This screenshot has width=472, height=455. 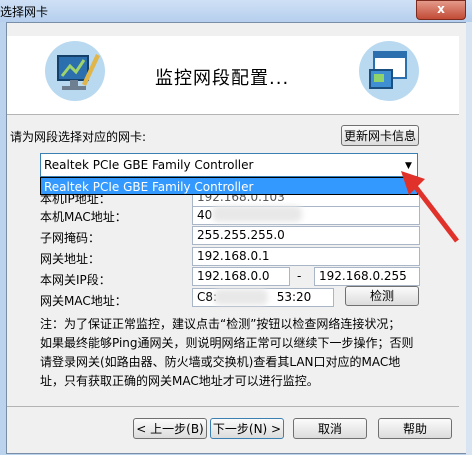 I want to click on red-arrow-icon, so click(x=430, y=207).